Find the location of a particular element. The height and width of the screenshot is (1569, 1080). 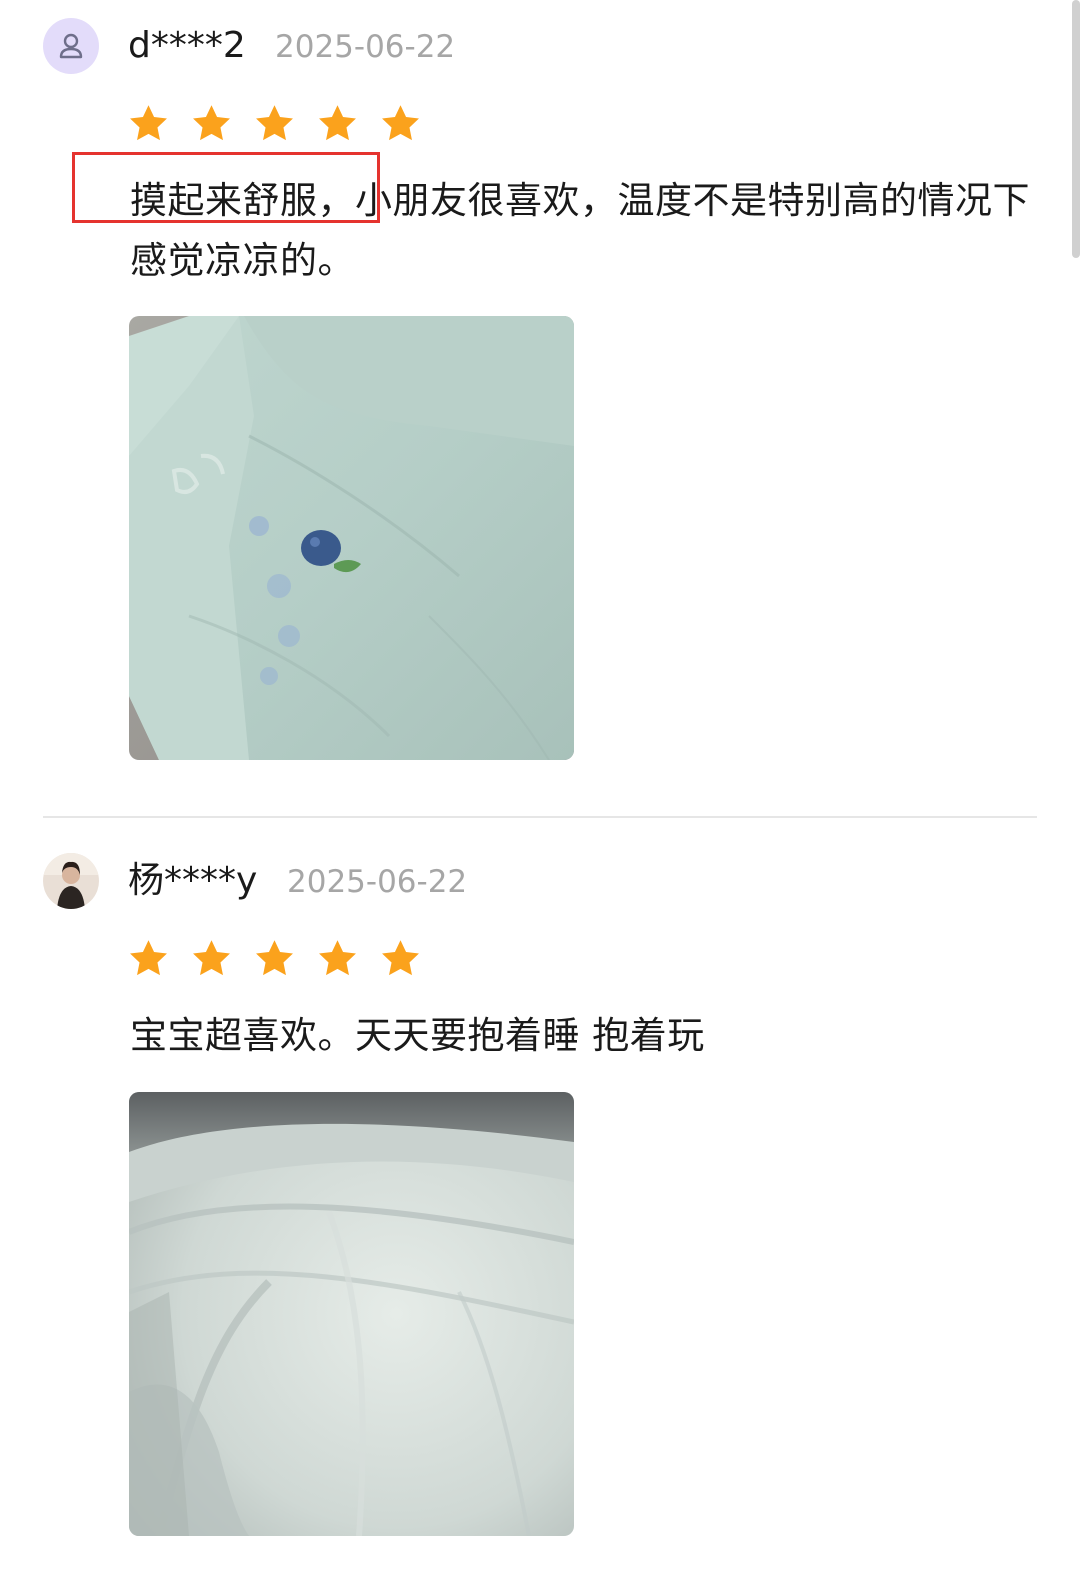

username: 杨****y is located at coordinates (193, 880).